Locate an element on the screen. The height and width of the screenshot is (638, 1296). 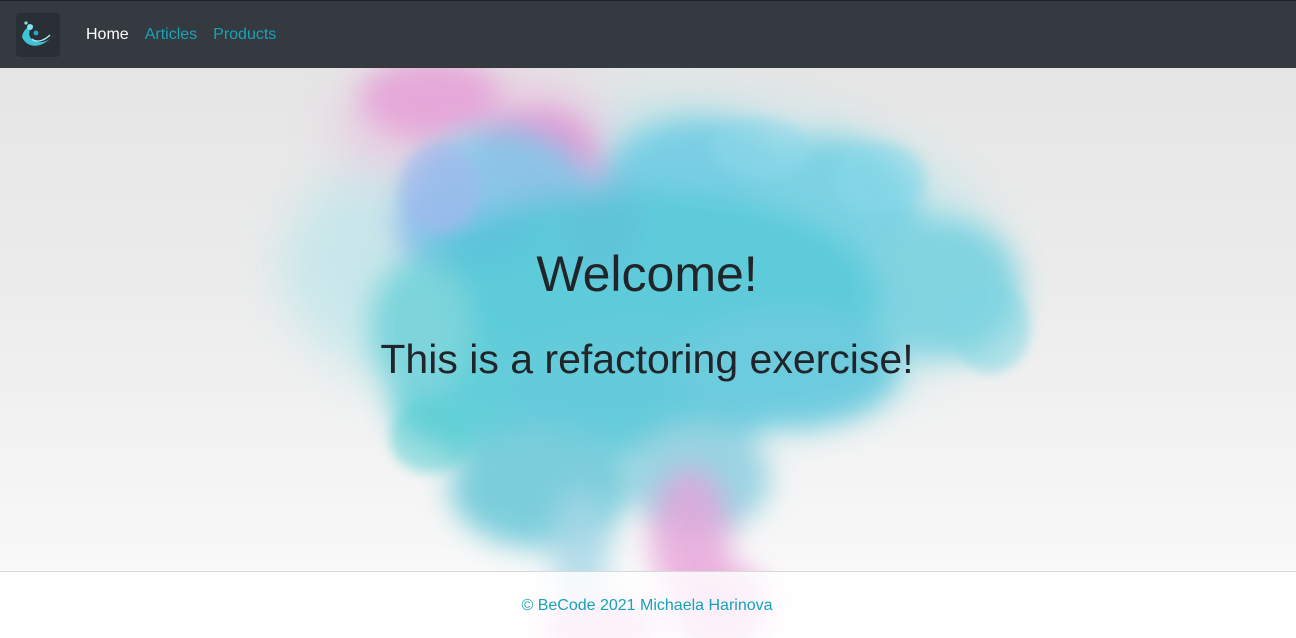
nav-link-home: Home is located at coordinates (107, 35).